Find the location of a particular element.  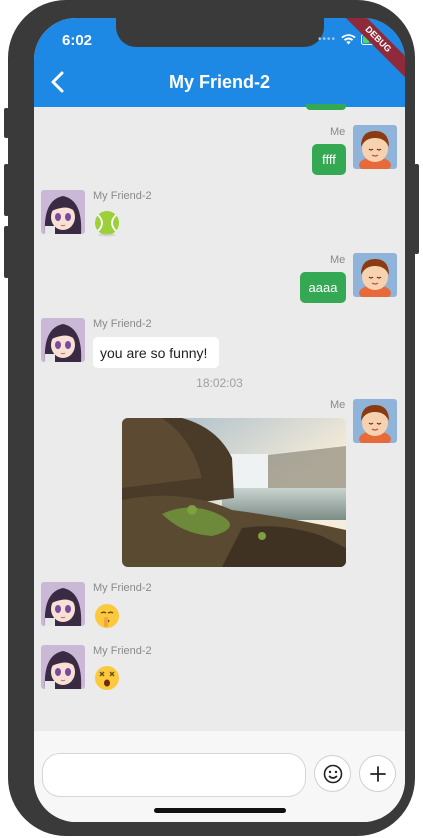

wifi-icon is located at coordinates (348, 39).